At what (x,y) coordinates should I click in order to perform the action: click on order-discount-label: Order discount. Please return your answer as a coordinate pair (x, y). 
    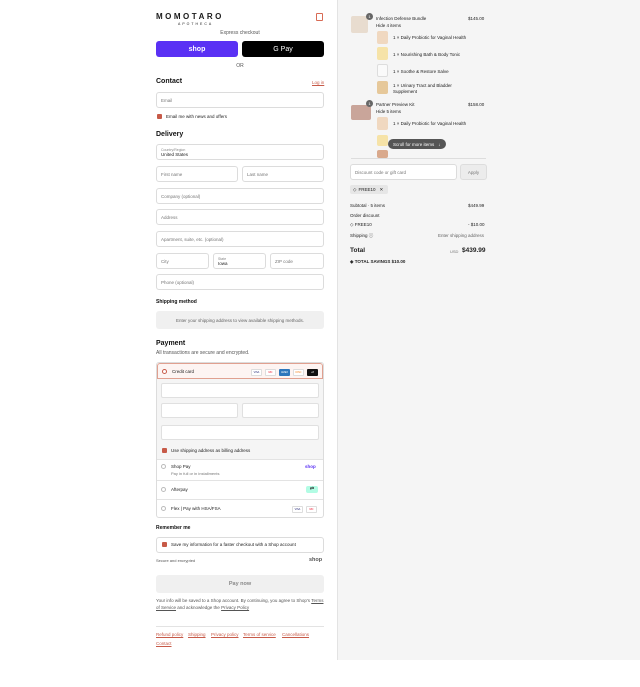
    Looking at the image, I should click on (365, 215).